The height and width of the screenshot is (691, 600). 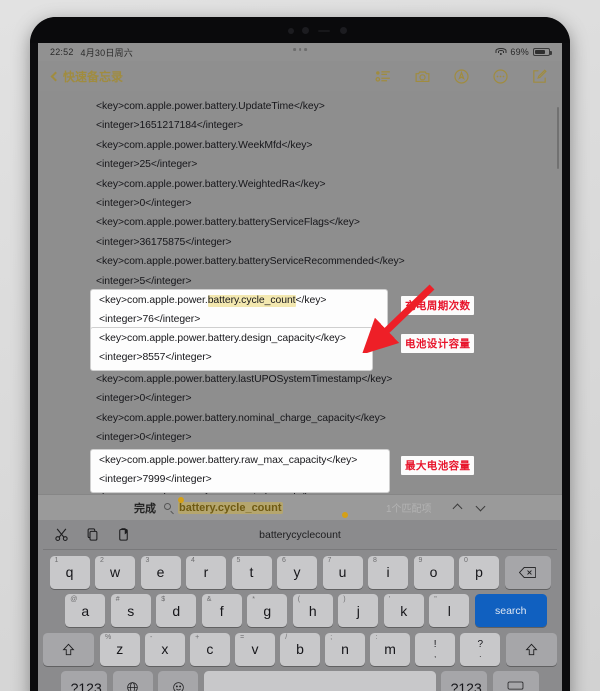 What do you see at coordinates (144, 204) in the screenshot?
I see `note-line: <integer>0</integer>` at bounding box center [144, 204].